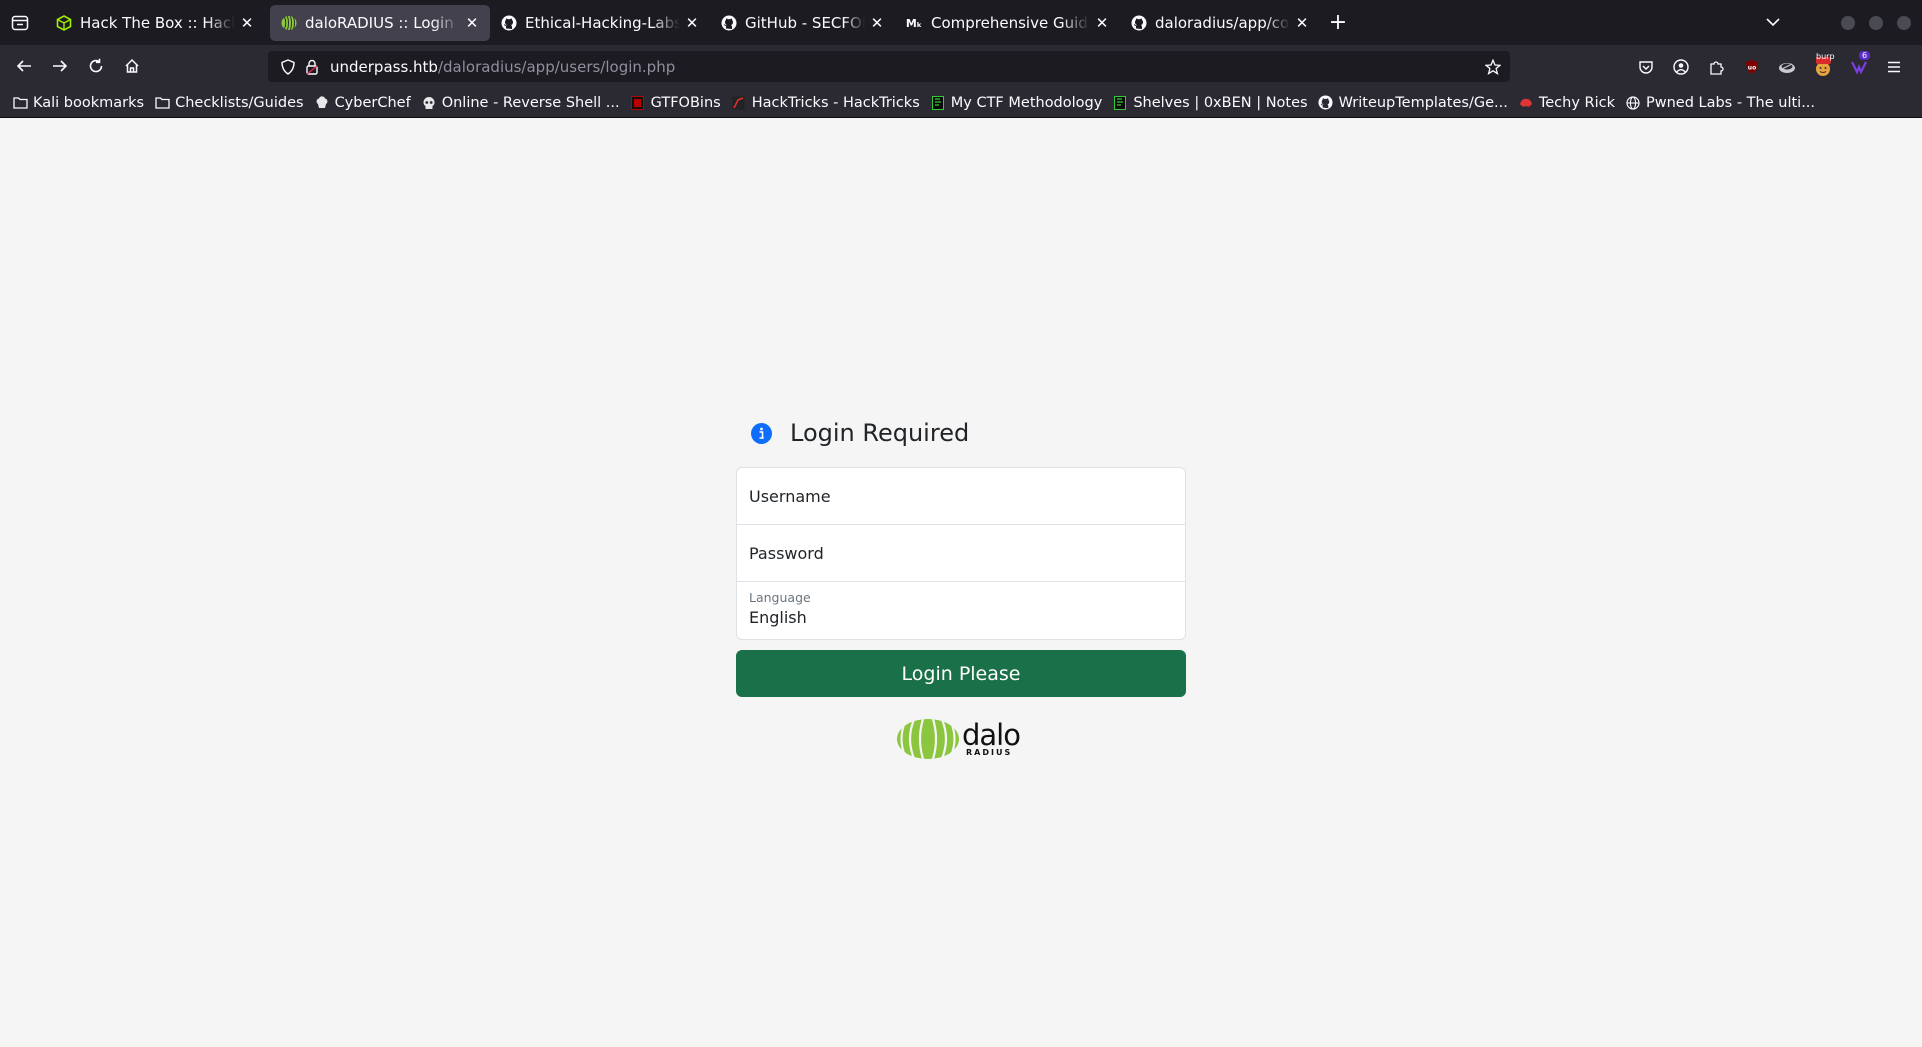 The image size is (1922, 1047). I want to click on url-path: /daloradius/app/users/login.php, so click(556, 66).